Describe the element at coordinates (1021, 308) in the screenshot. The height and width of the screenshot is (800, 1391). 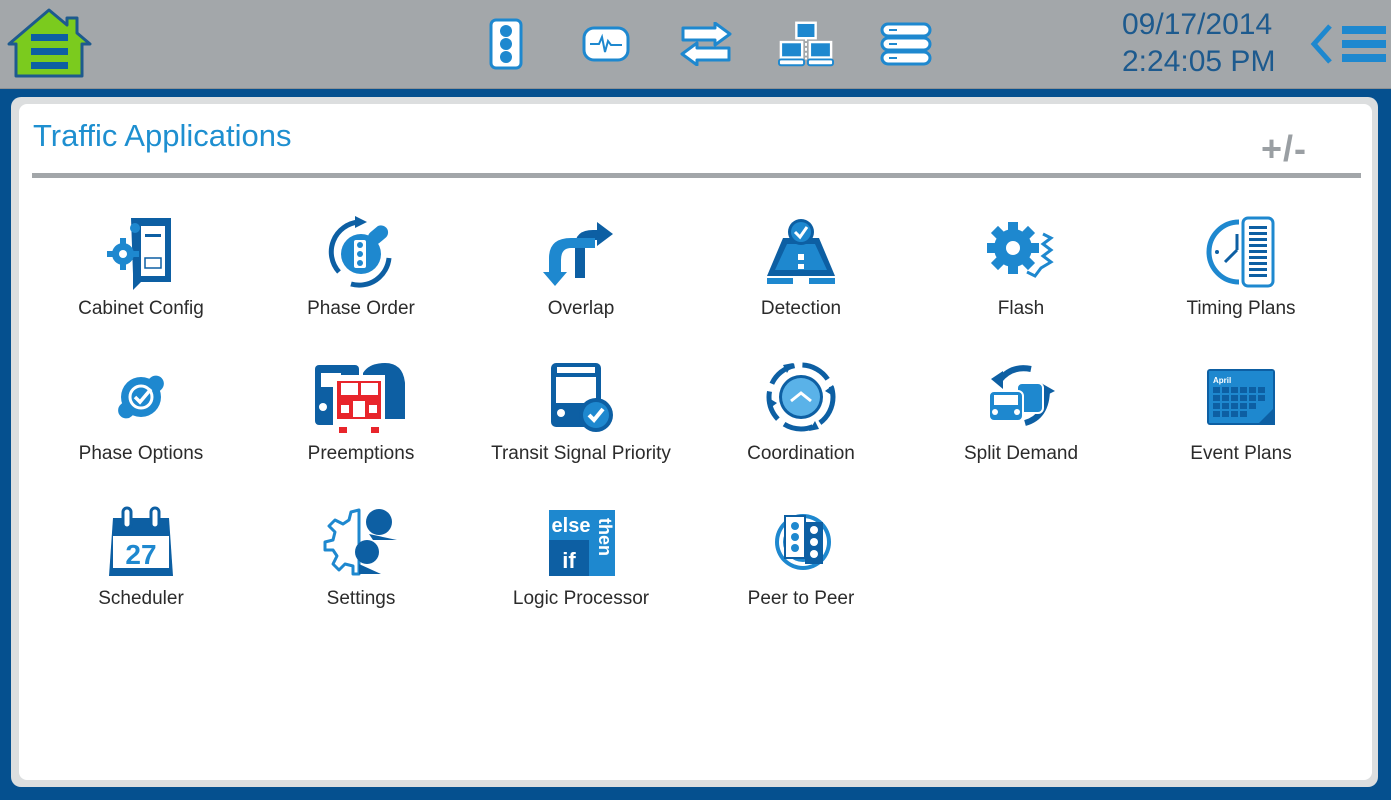
I see `app-label: Flash` at that location.